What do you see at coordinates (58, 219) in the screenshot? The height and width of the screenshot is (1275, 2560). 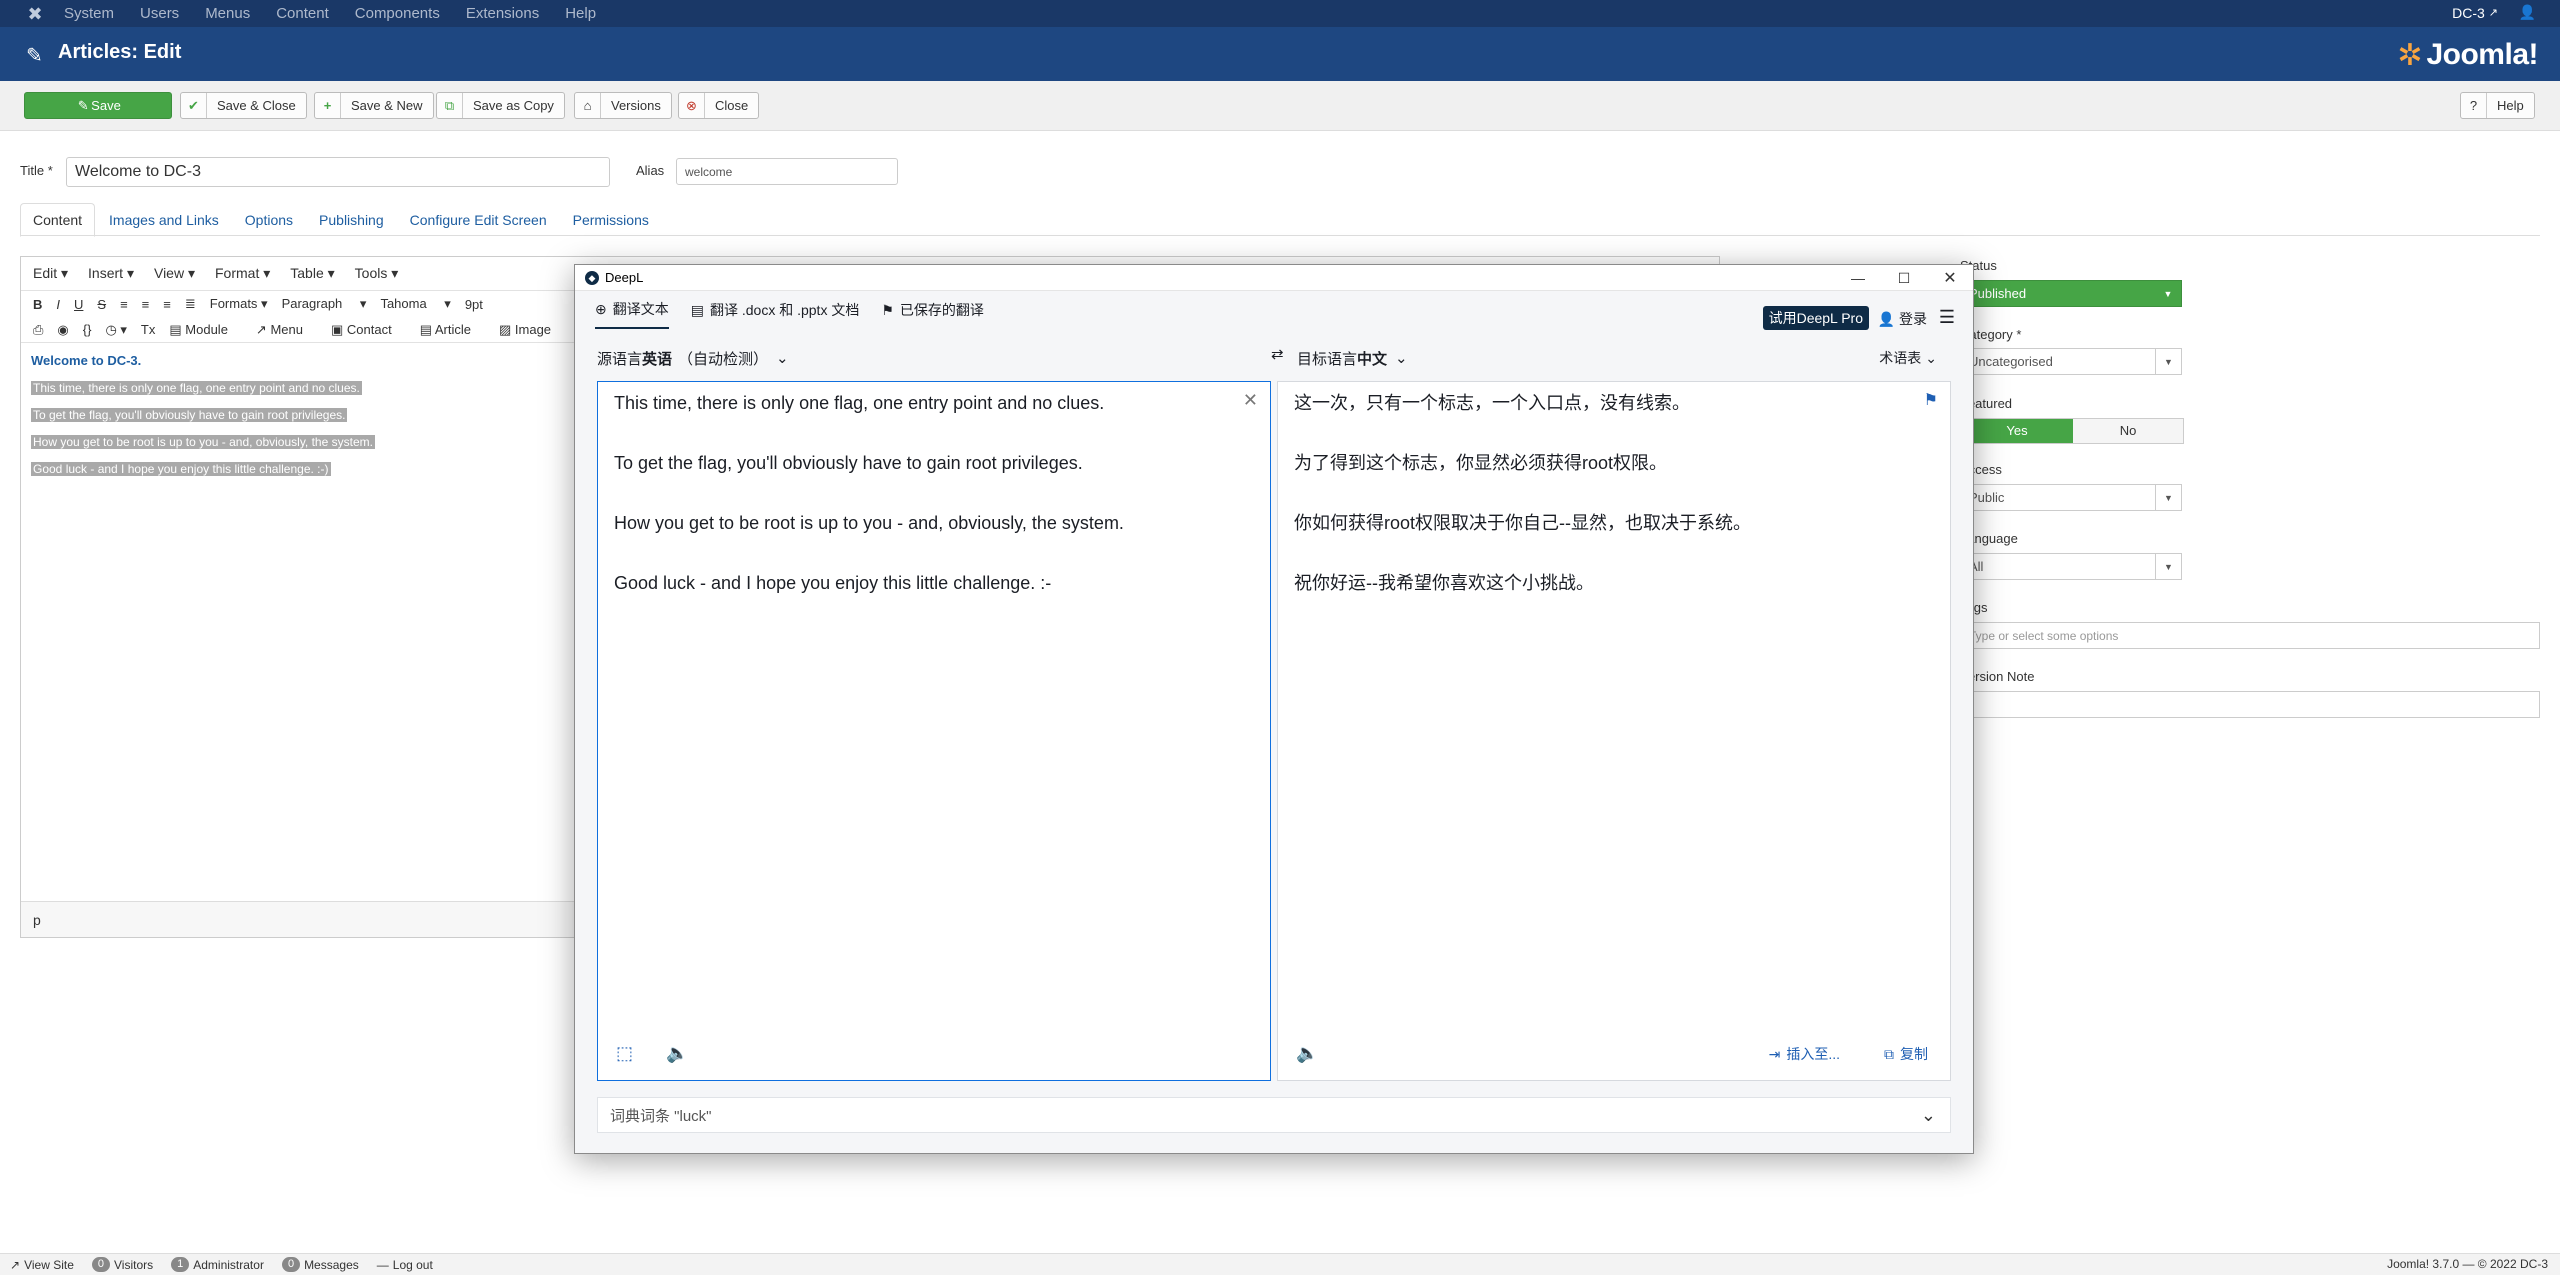 I see `tab-content: Content` at bounding box center [58, 219].